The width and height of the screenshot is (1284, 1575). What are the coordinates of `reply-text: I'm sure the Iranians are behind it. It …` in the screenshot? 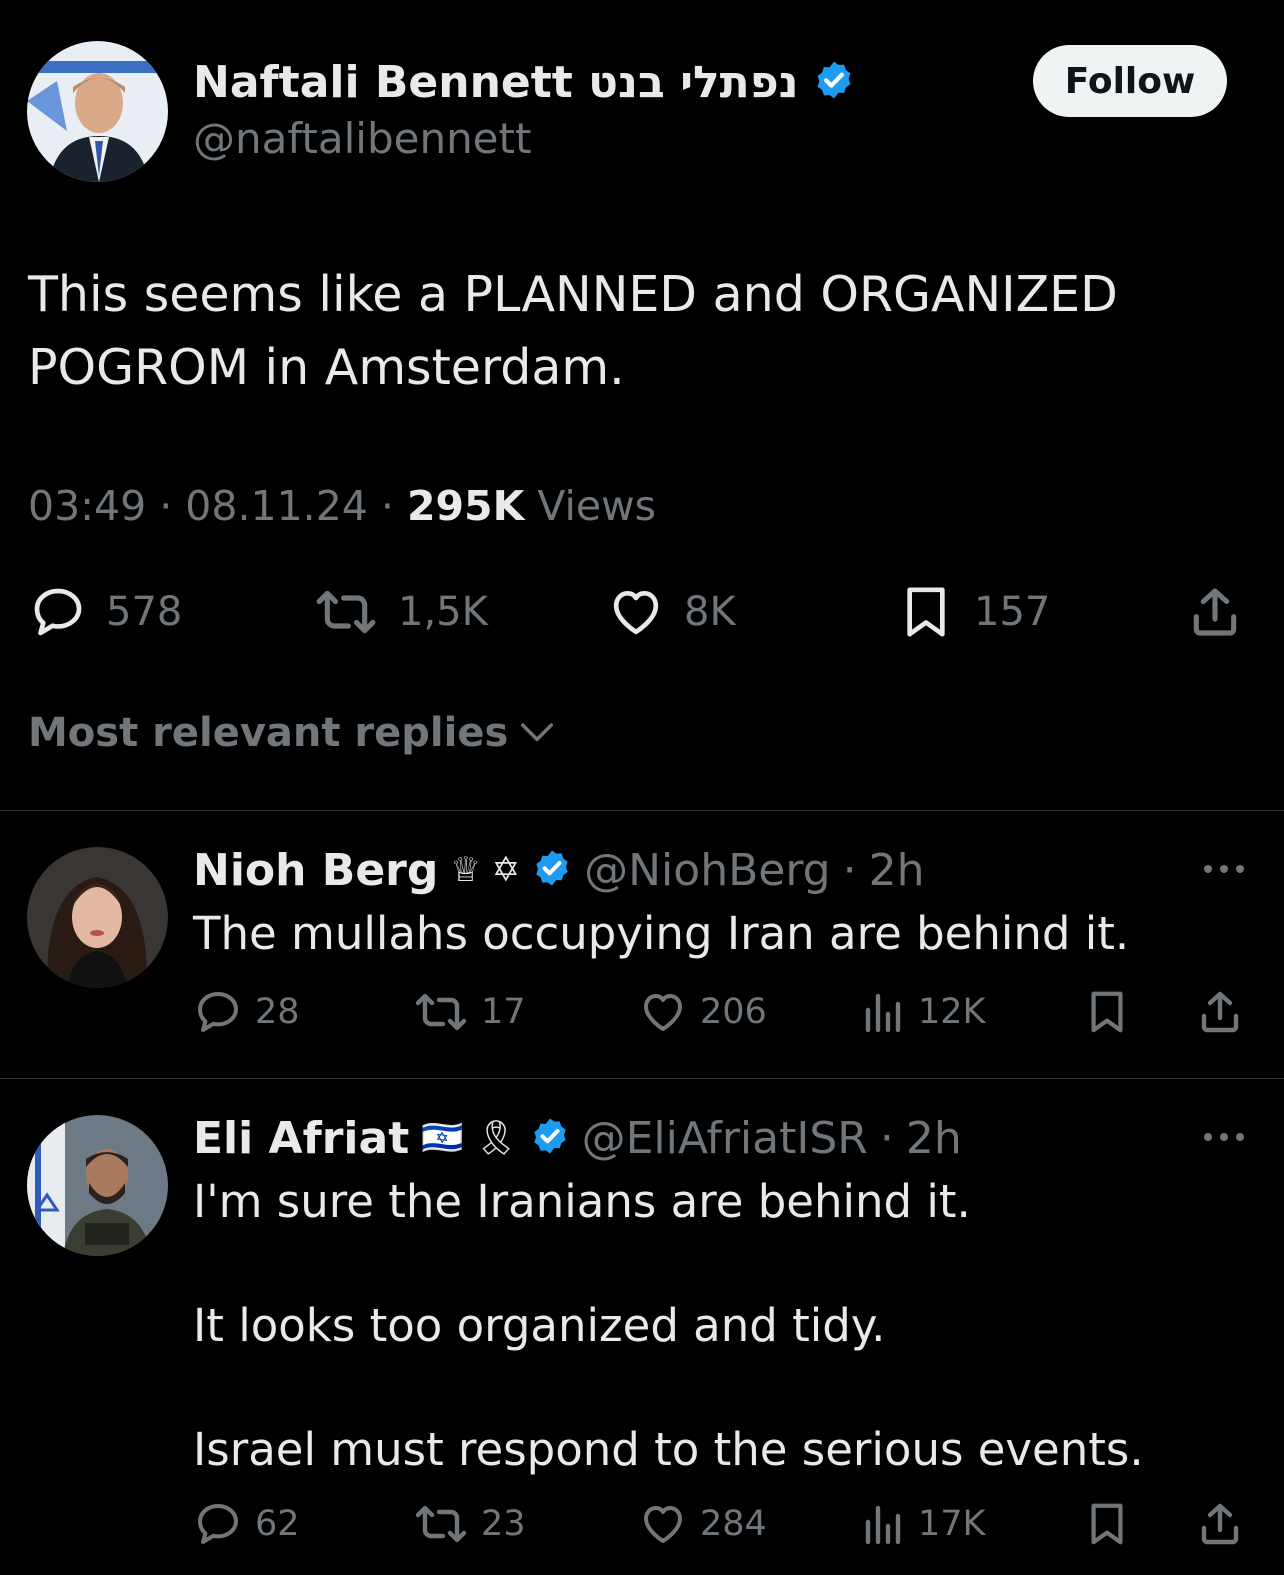 It's located at (668, 1325).